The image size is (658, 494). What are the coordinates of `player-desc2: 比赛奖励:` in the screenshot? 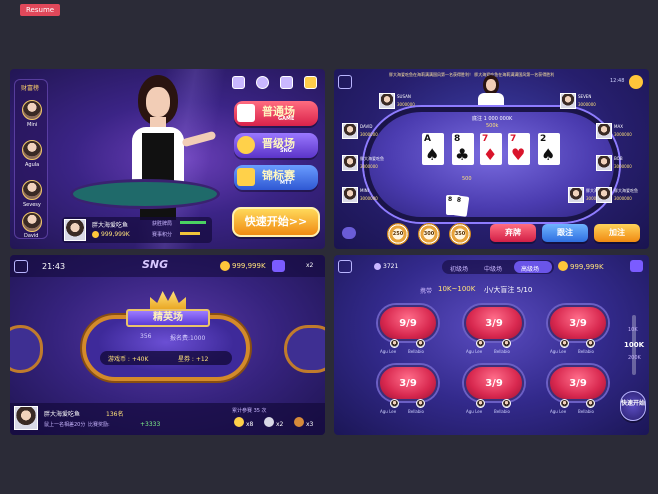 It's located at (99, 425).